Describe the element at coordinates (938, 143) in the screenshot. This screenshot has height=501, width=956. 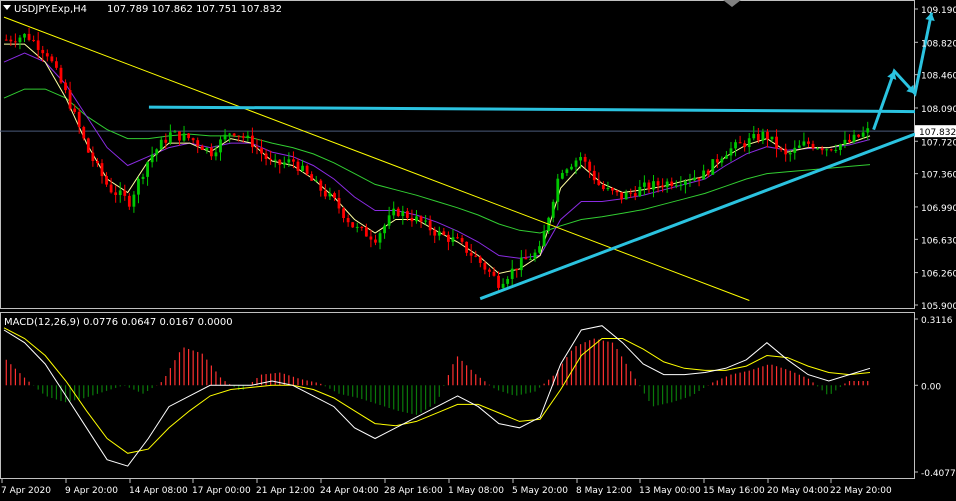
I see `price-axis-label: 107.720` at that location.